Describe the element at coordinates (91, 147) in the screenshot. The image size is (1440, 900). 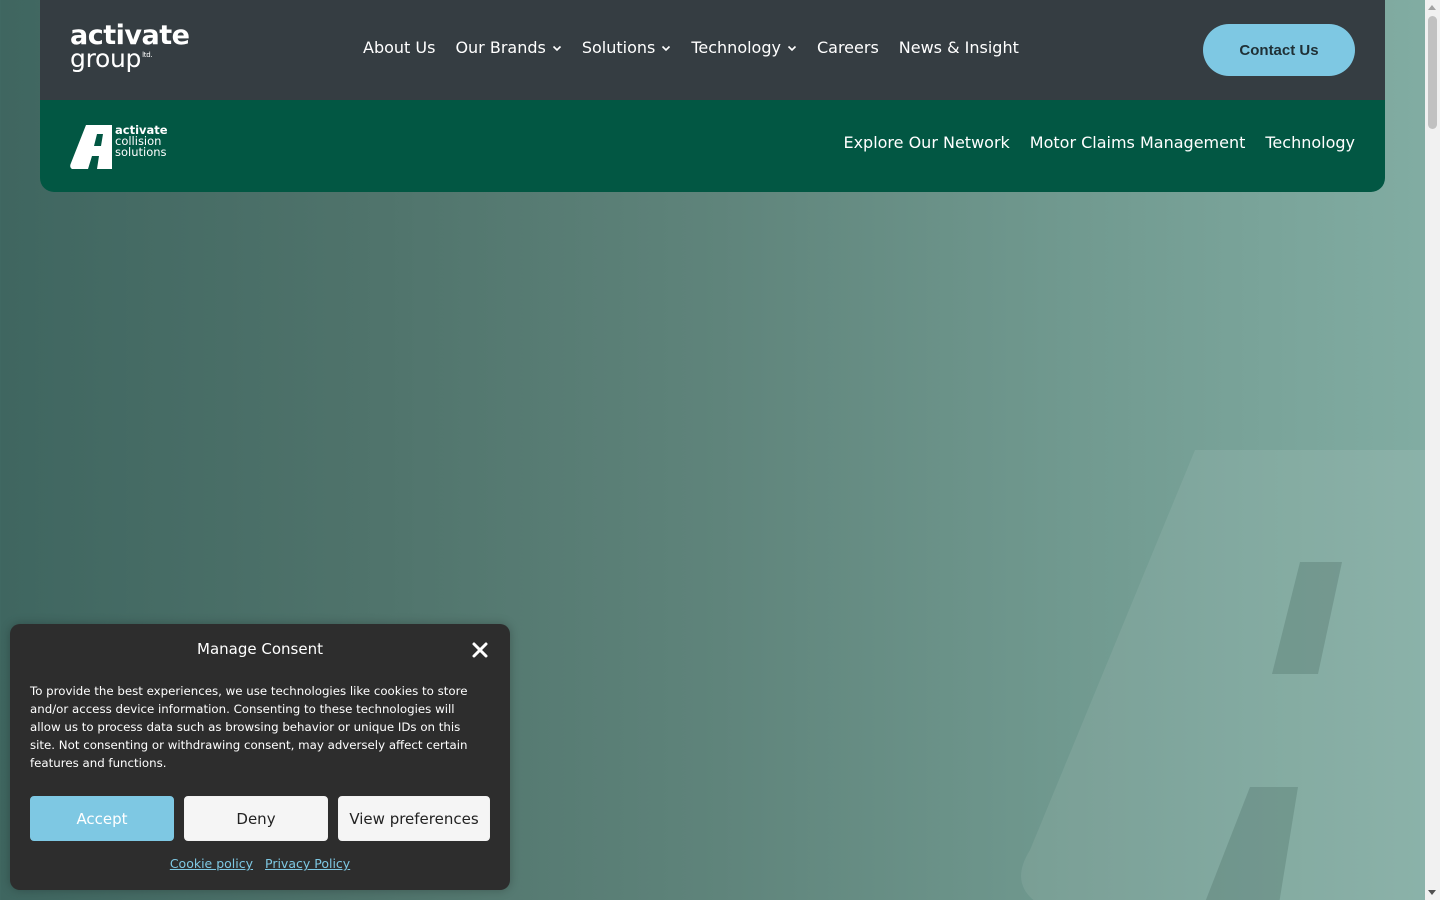
I see `collision-a-logo-icon` at that location.